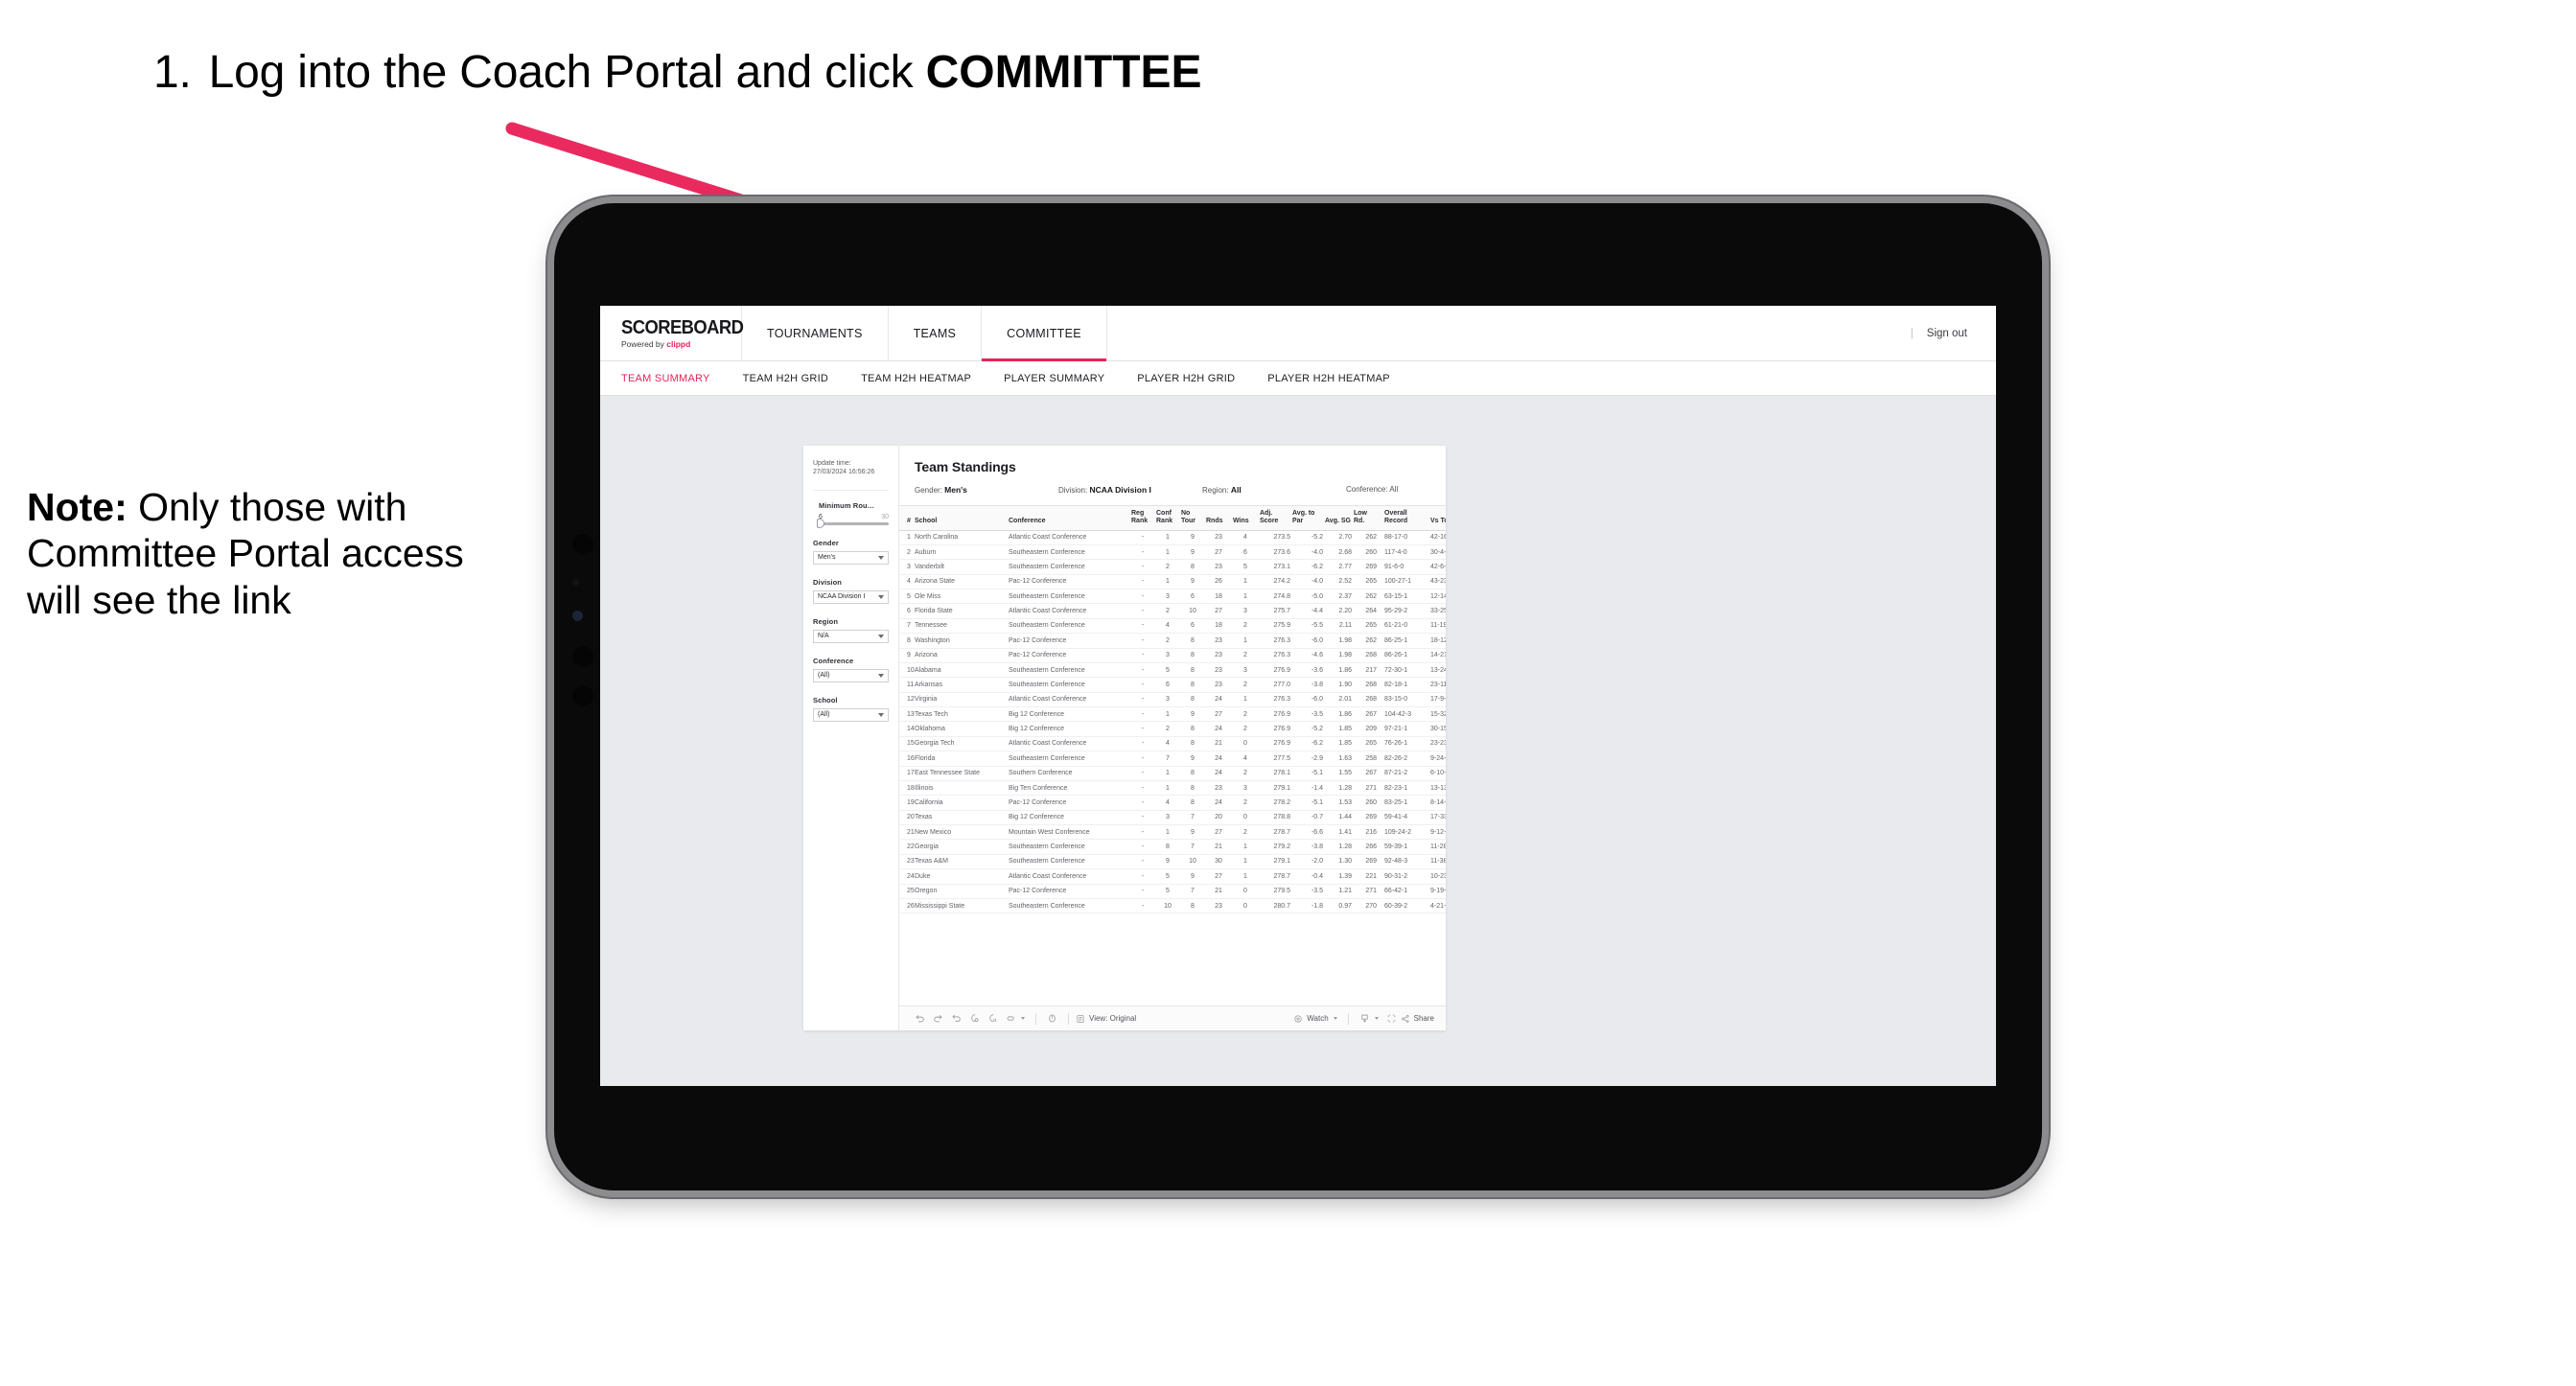 The image size is (2576, 1386). I want to click on cell-num: 15, so click(907, 744).